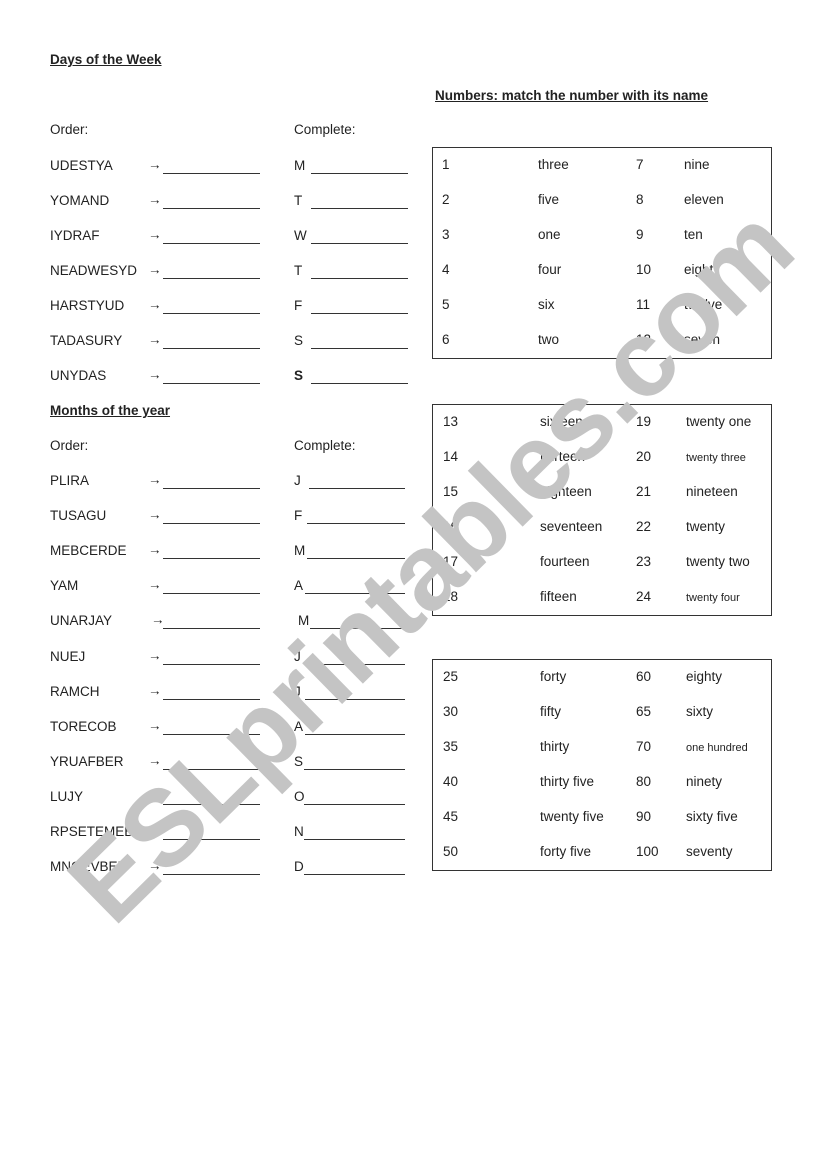 The width and height of the screenshot is (821, 1161). Describe the element at coordinates (704, 199) in the screenshot. I see `number-word: eleven` at that location.